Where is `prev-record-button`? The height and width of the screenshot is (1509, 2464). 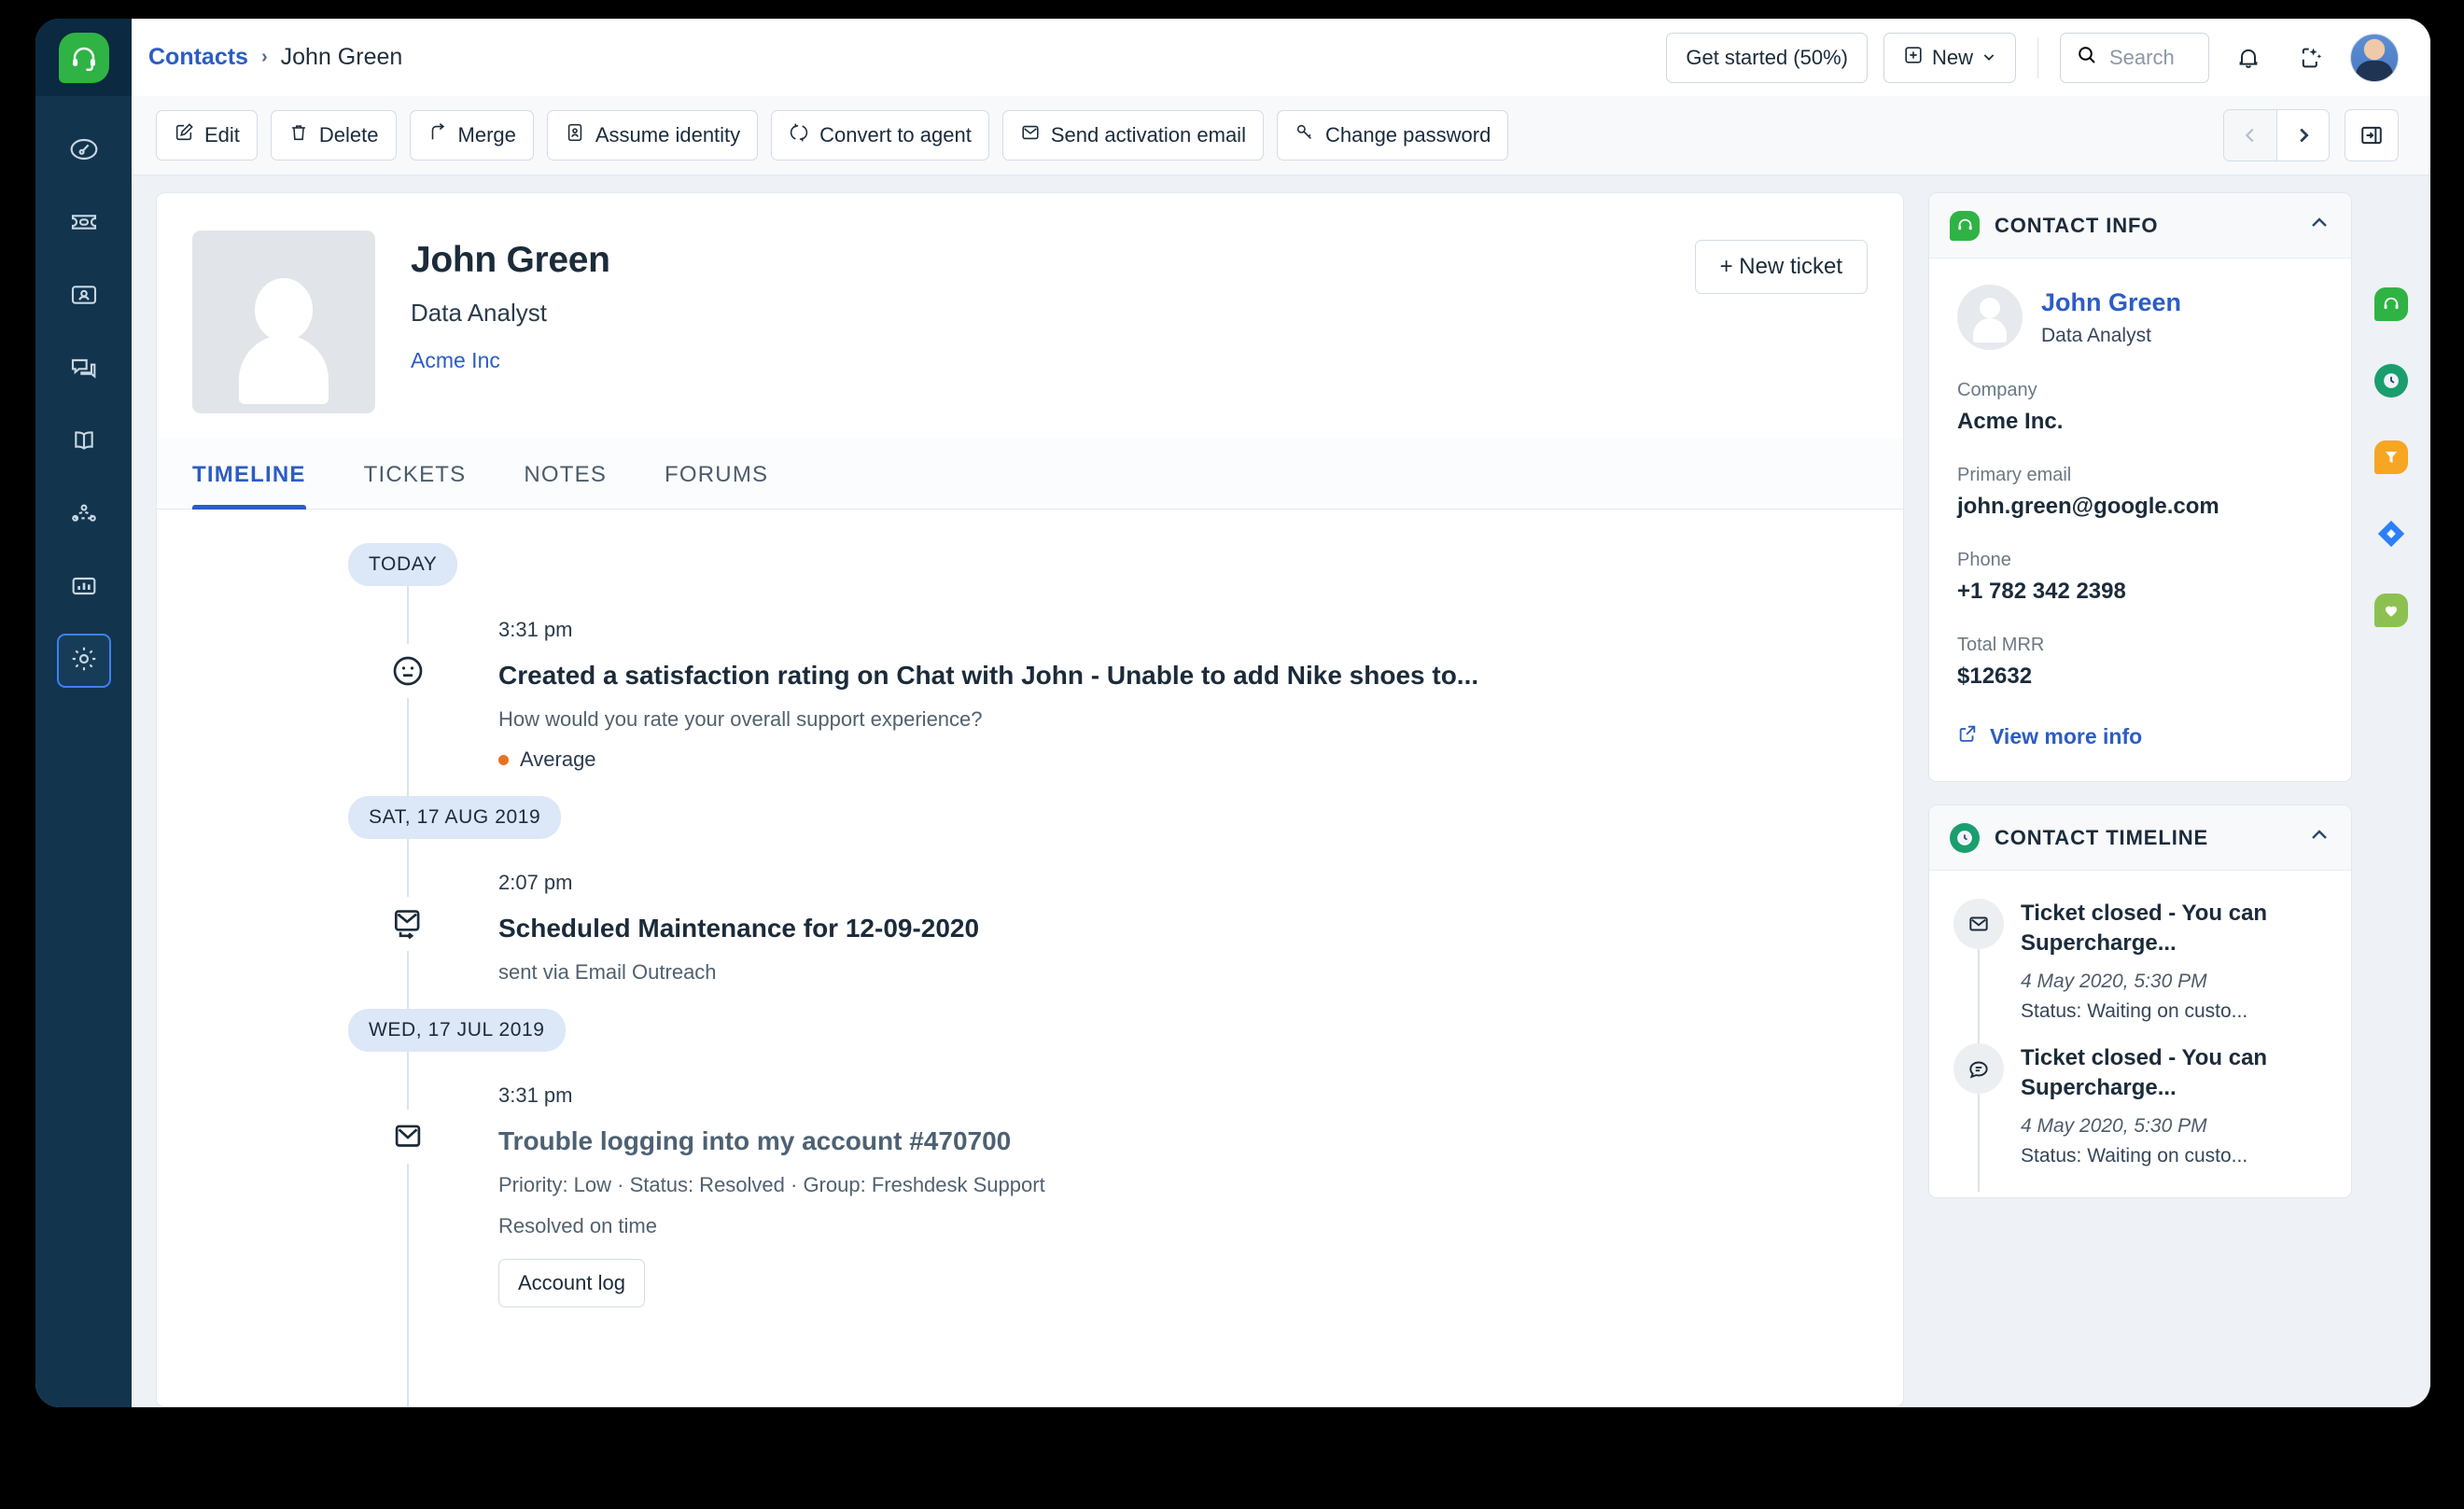 prev-record-button is located at coordinates (2250, 135).